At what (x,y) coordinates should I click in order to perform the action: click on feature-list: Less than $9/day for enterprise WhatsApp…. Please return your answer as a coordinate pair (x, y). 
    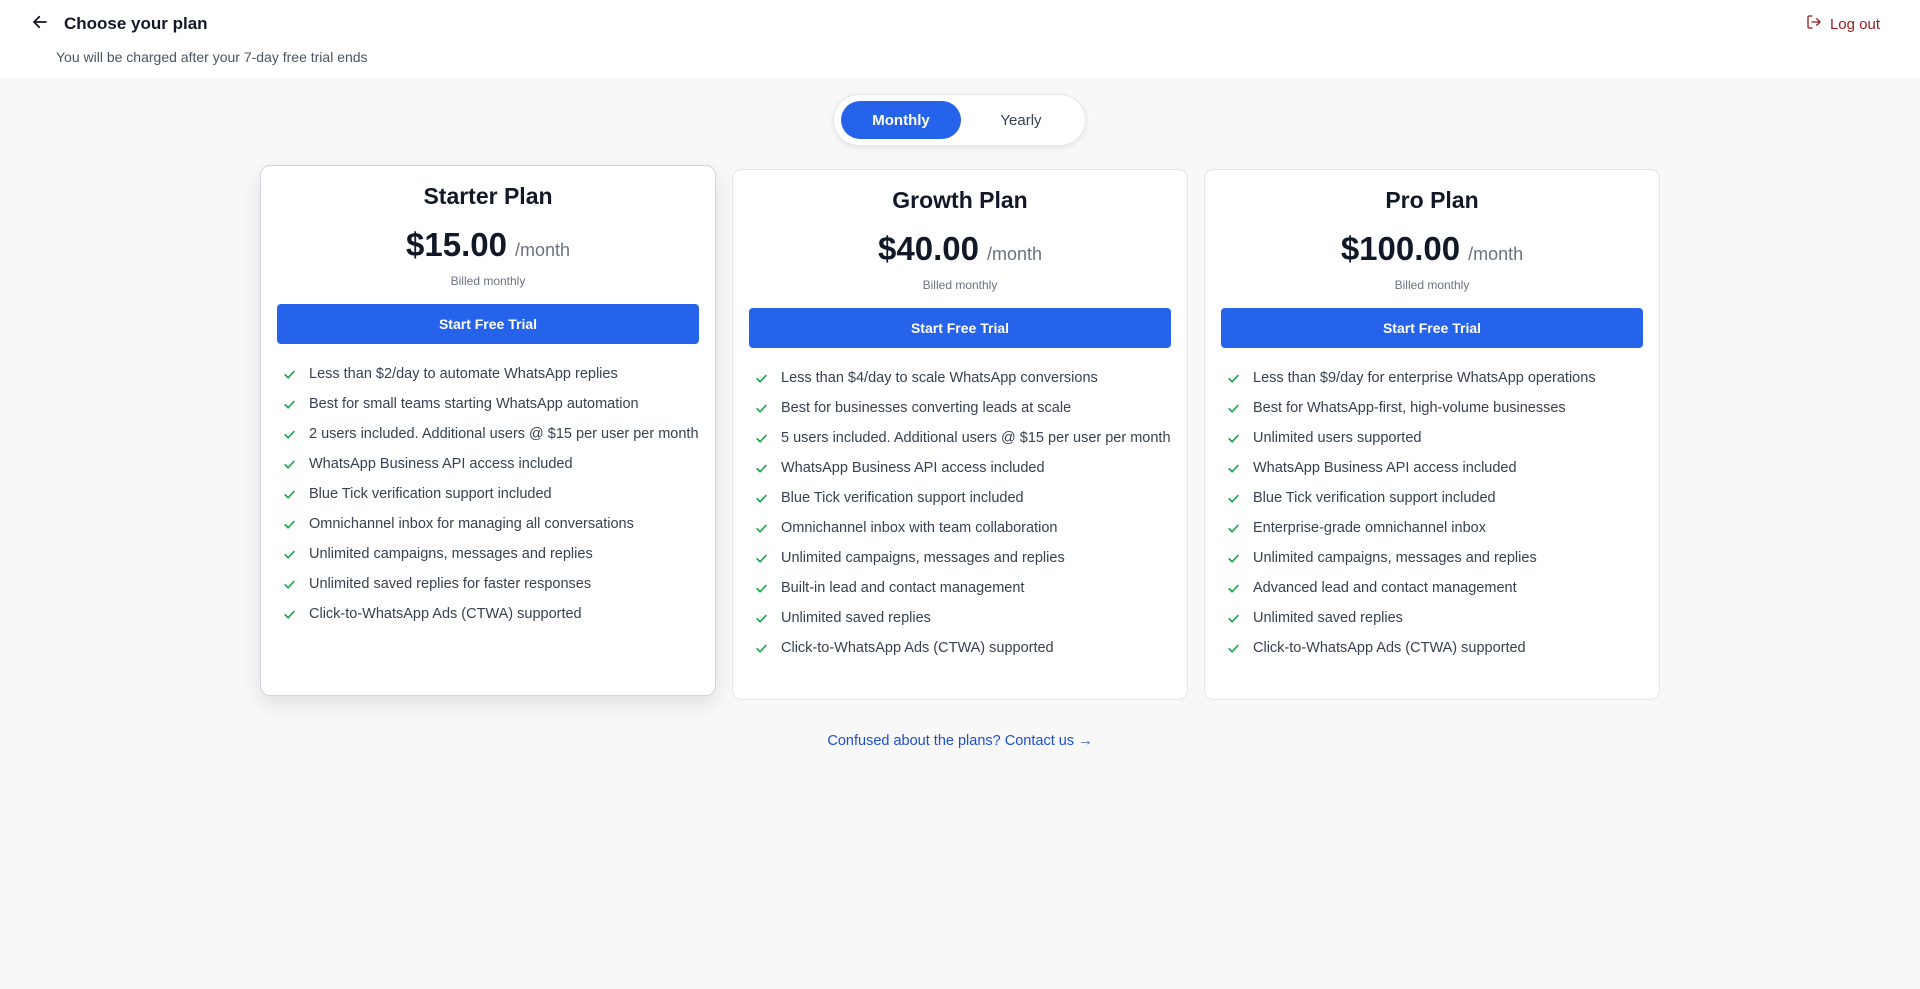
    Looking at the image, I should click on (1434, 513).